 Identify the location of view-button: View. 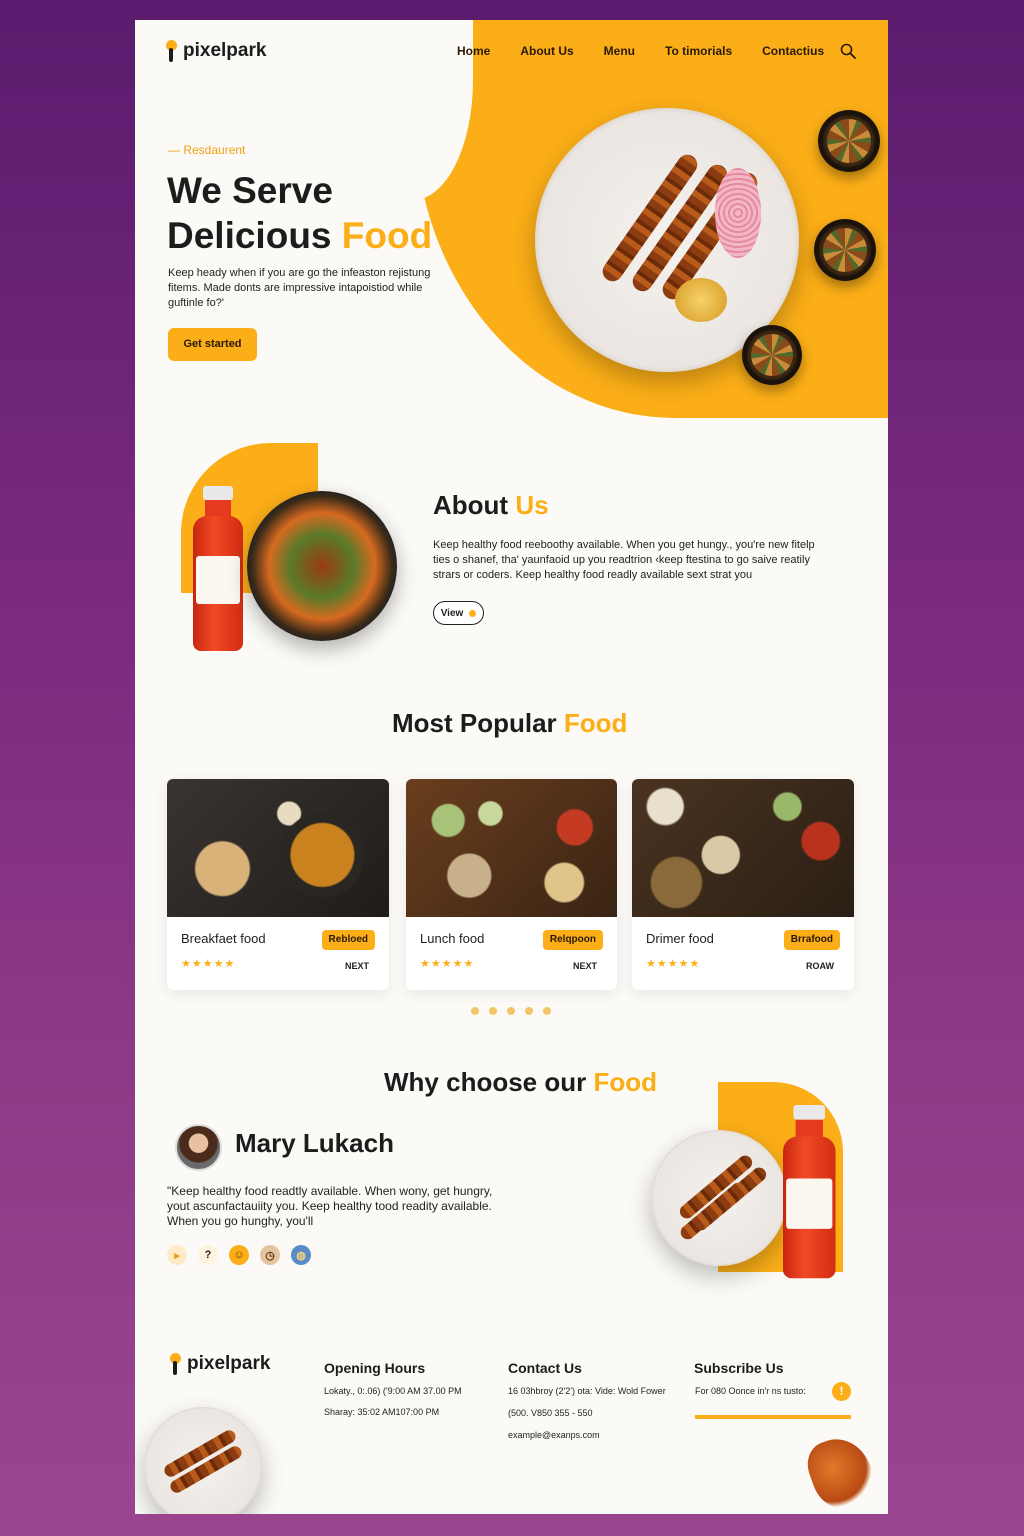
(458, 613).